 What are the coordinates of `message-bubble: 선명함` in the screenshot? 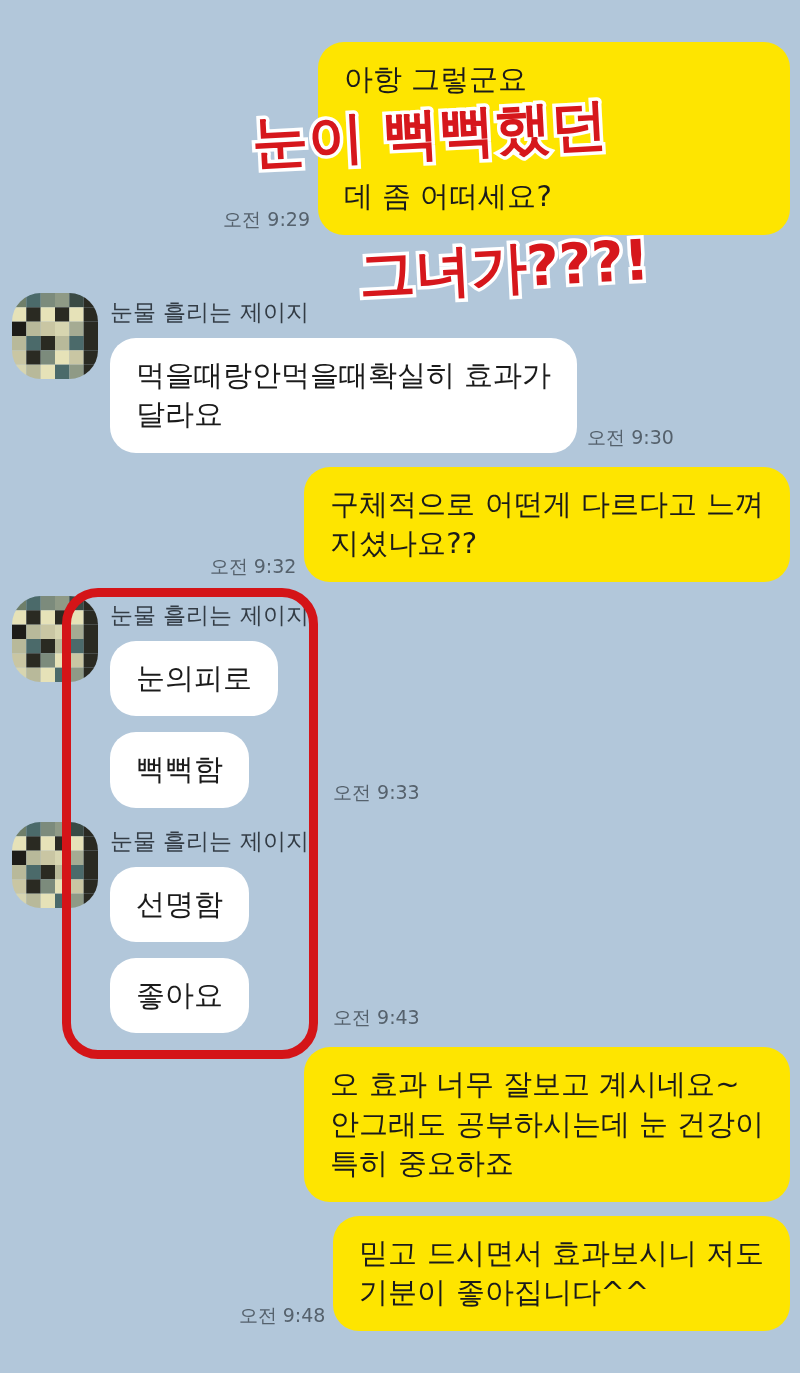 It's located at (179, 904).